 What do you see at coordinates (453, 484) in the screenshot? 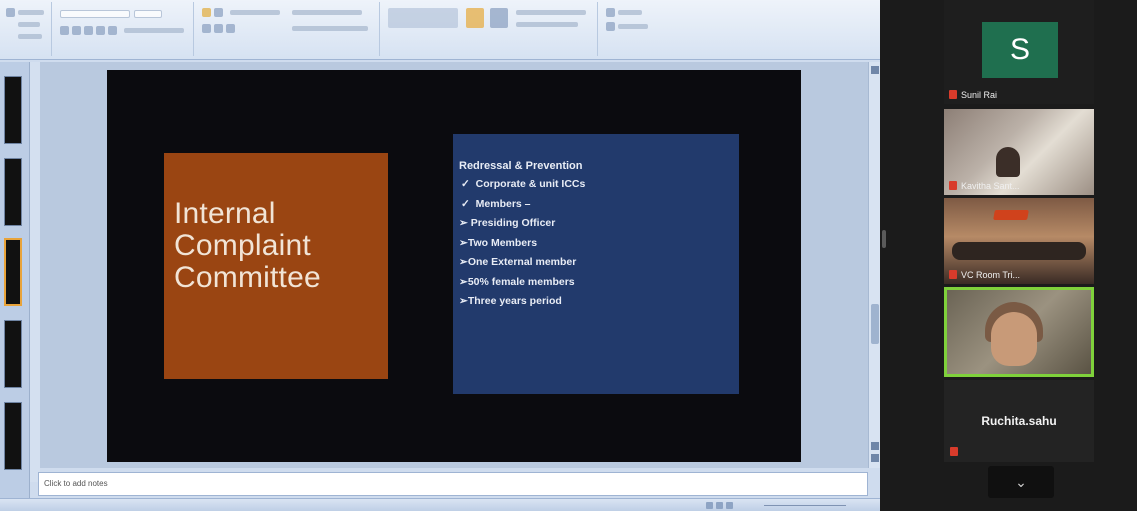
I see `notes-pane: Click to add notes` at bounding box center [453, 484].